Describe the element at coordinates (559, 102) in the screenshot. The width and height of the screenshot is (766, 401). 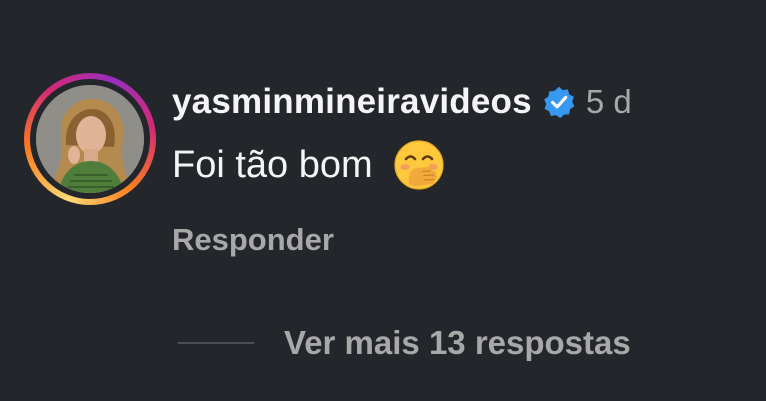
I see `verified-badge-icon` at that location.